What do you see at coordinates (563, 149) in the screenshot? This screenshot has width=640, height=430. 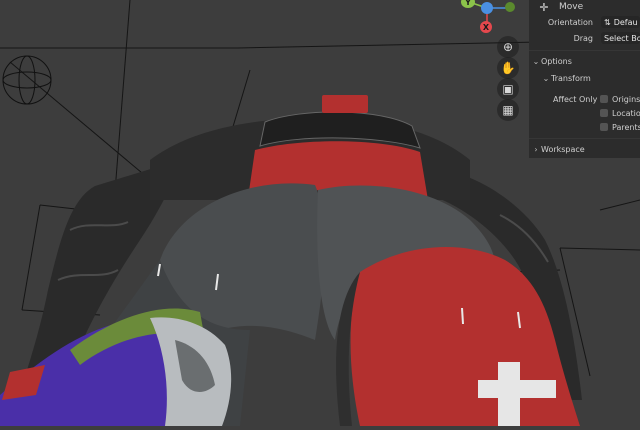 I see `workspace-label: Workspace` at bounding box center [563, 149].